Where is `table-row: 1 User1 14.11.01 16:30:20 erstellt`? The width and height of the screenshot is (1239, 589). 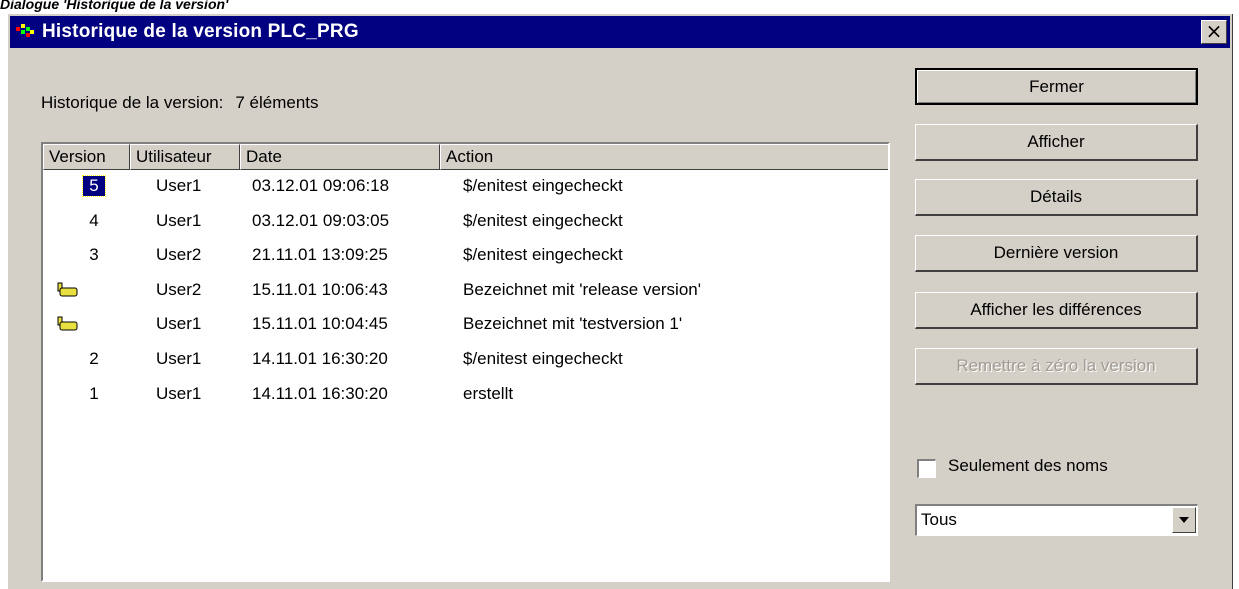
table-row: 1 User1 14.11.01 16:30:20 erstellt is located at coordinates (465, 397).